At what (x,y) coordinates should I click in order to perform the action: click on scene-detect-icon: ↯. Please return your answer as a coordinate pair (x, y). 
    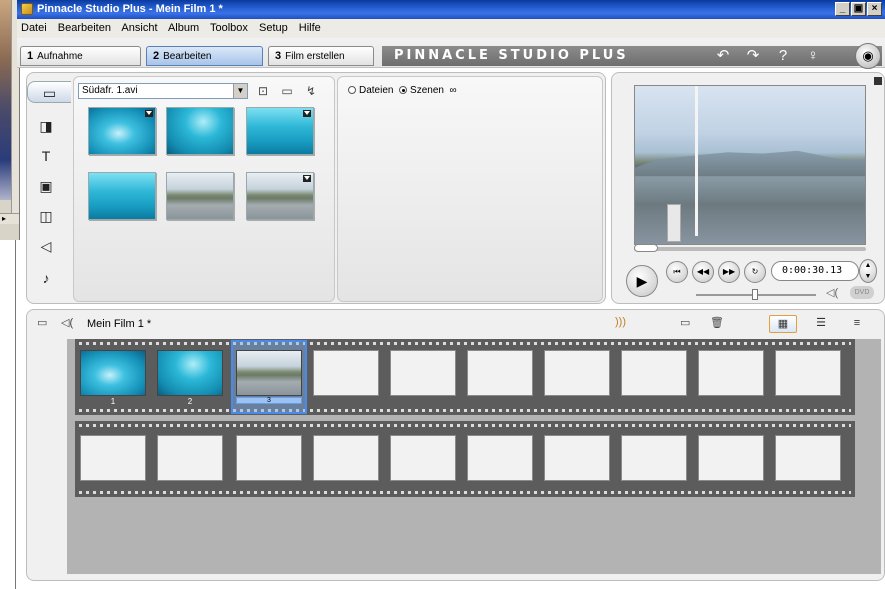
    Looking at the image, I should click on (311, 91).